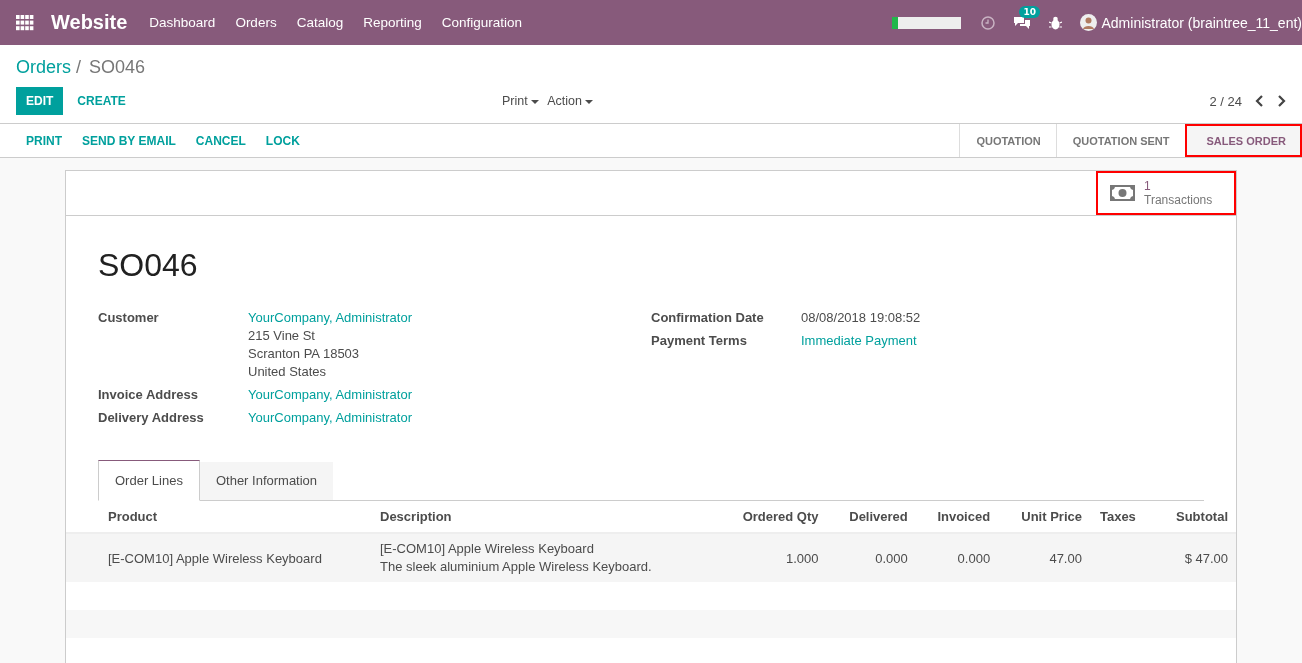 Image resolution: width=1302 pixels, height=663 pixels. What do you see at coordinates (117, 67) in the screenshot?
I see `breadcrumb-current: SO046` at bounding box center [117, 67].